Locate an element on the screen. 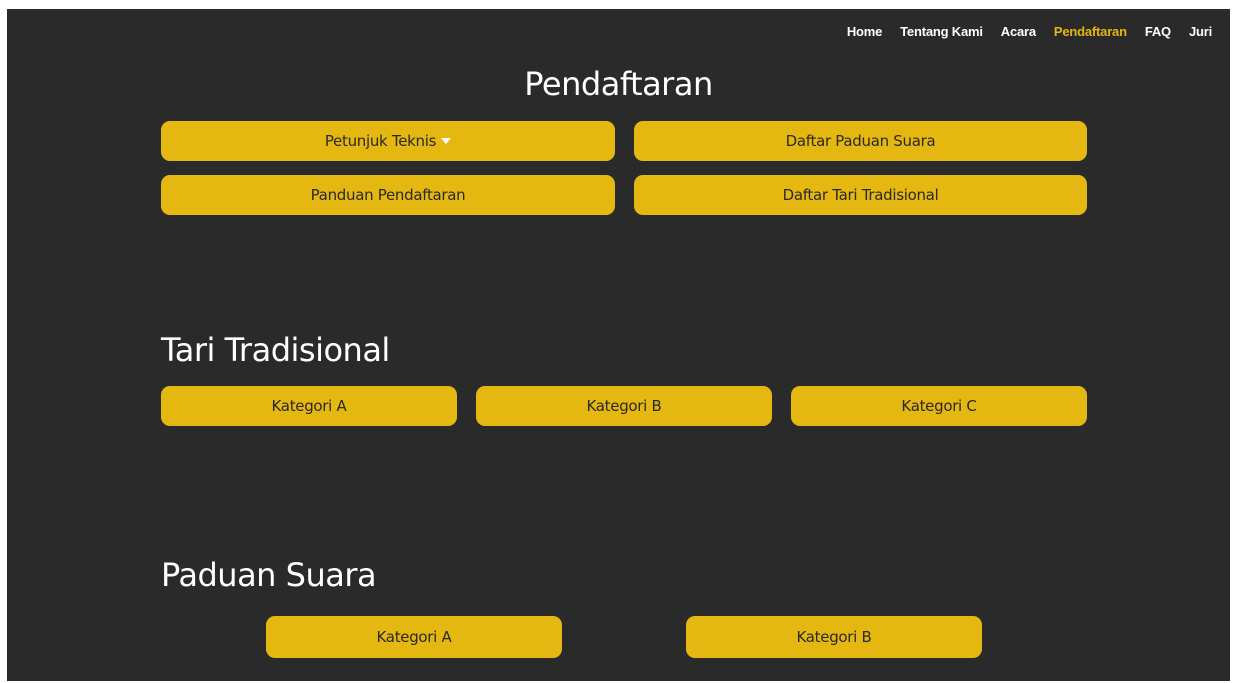 The image size is (1238, 683). nav-item-tentang-kami: Tentang Kami is located at coordinates (941, 31).